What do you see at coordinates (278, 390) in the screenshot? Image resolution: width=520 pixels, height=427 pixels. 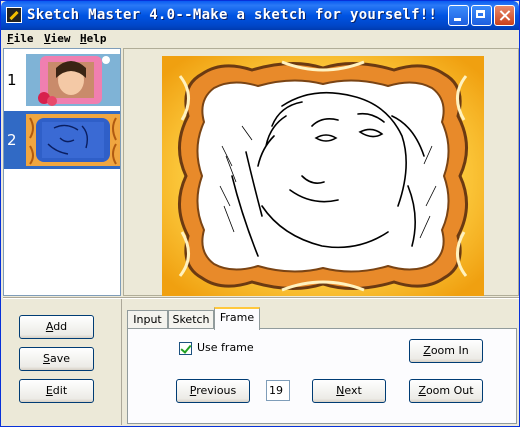 I see `frame-number-field: 19` at bounding box center [278, 390].